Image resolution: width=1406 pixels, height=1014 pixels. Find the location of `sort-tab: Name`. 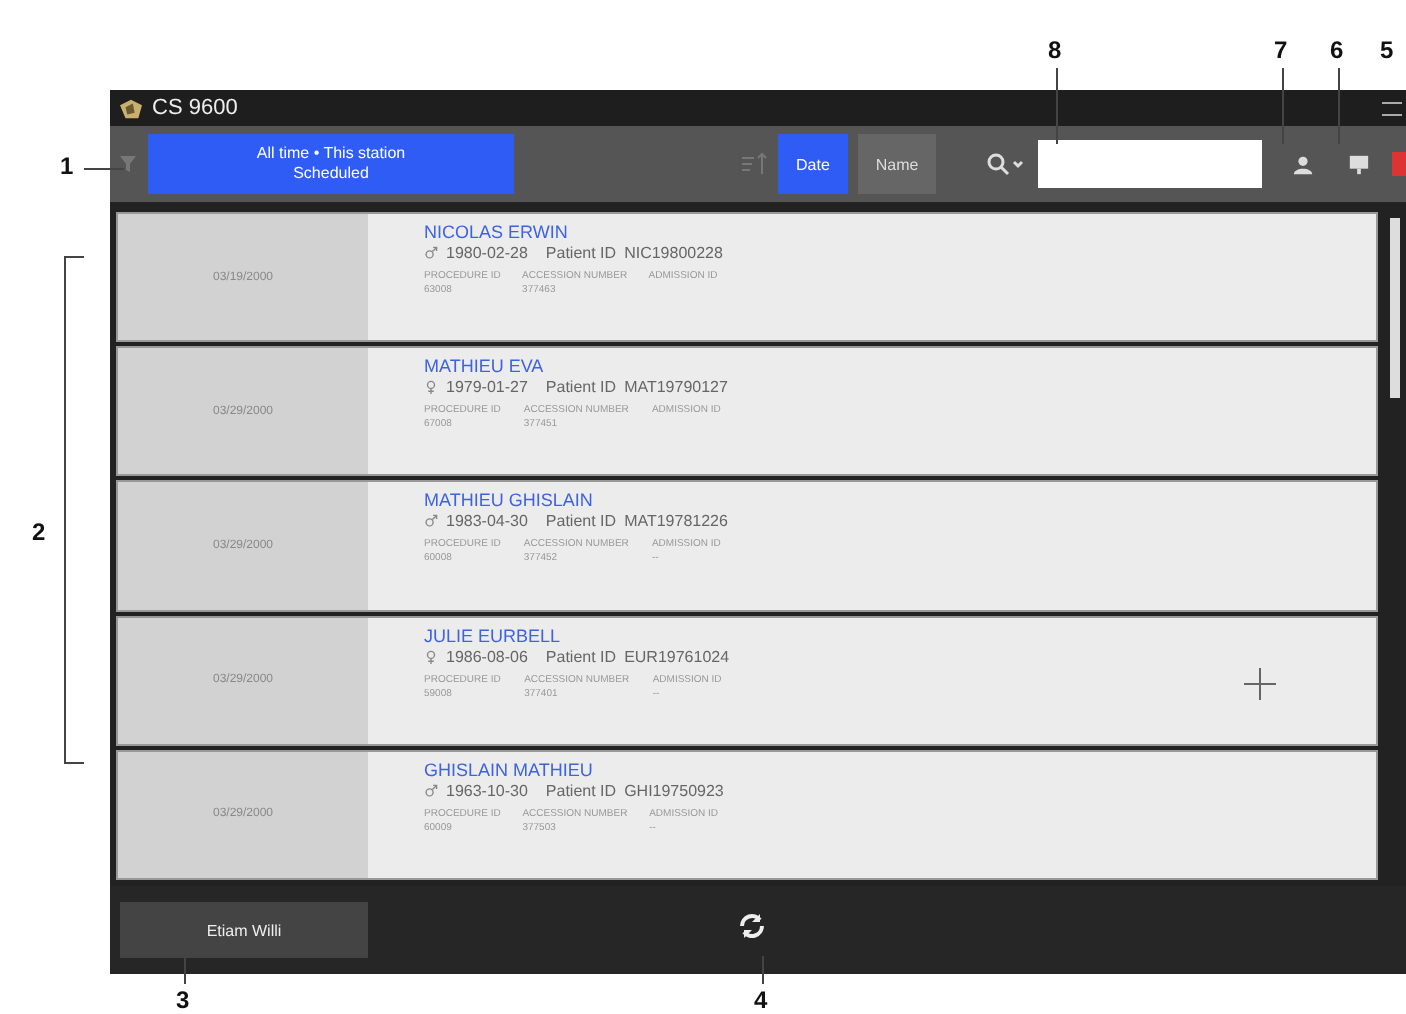

sort-tab: Name is located at coordinates (897, 164).